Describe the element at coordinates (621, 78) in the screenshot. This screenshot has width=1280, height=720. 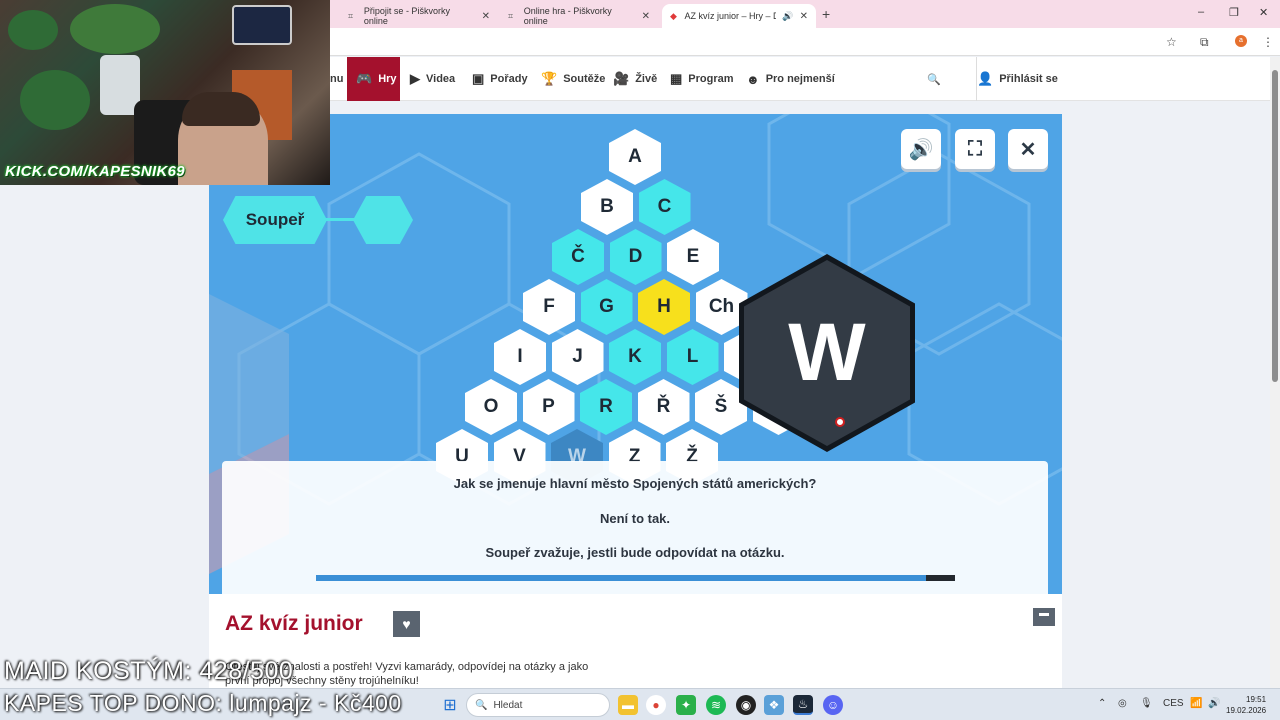
I see `camera-icon: 🎥` at that location.